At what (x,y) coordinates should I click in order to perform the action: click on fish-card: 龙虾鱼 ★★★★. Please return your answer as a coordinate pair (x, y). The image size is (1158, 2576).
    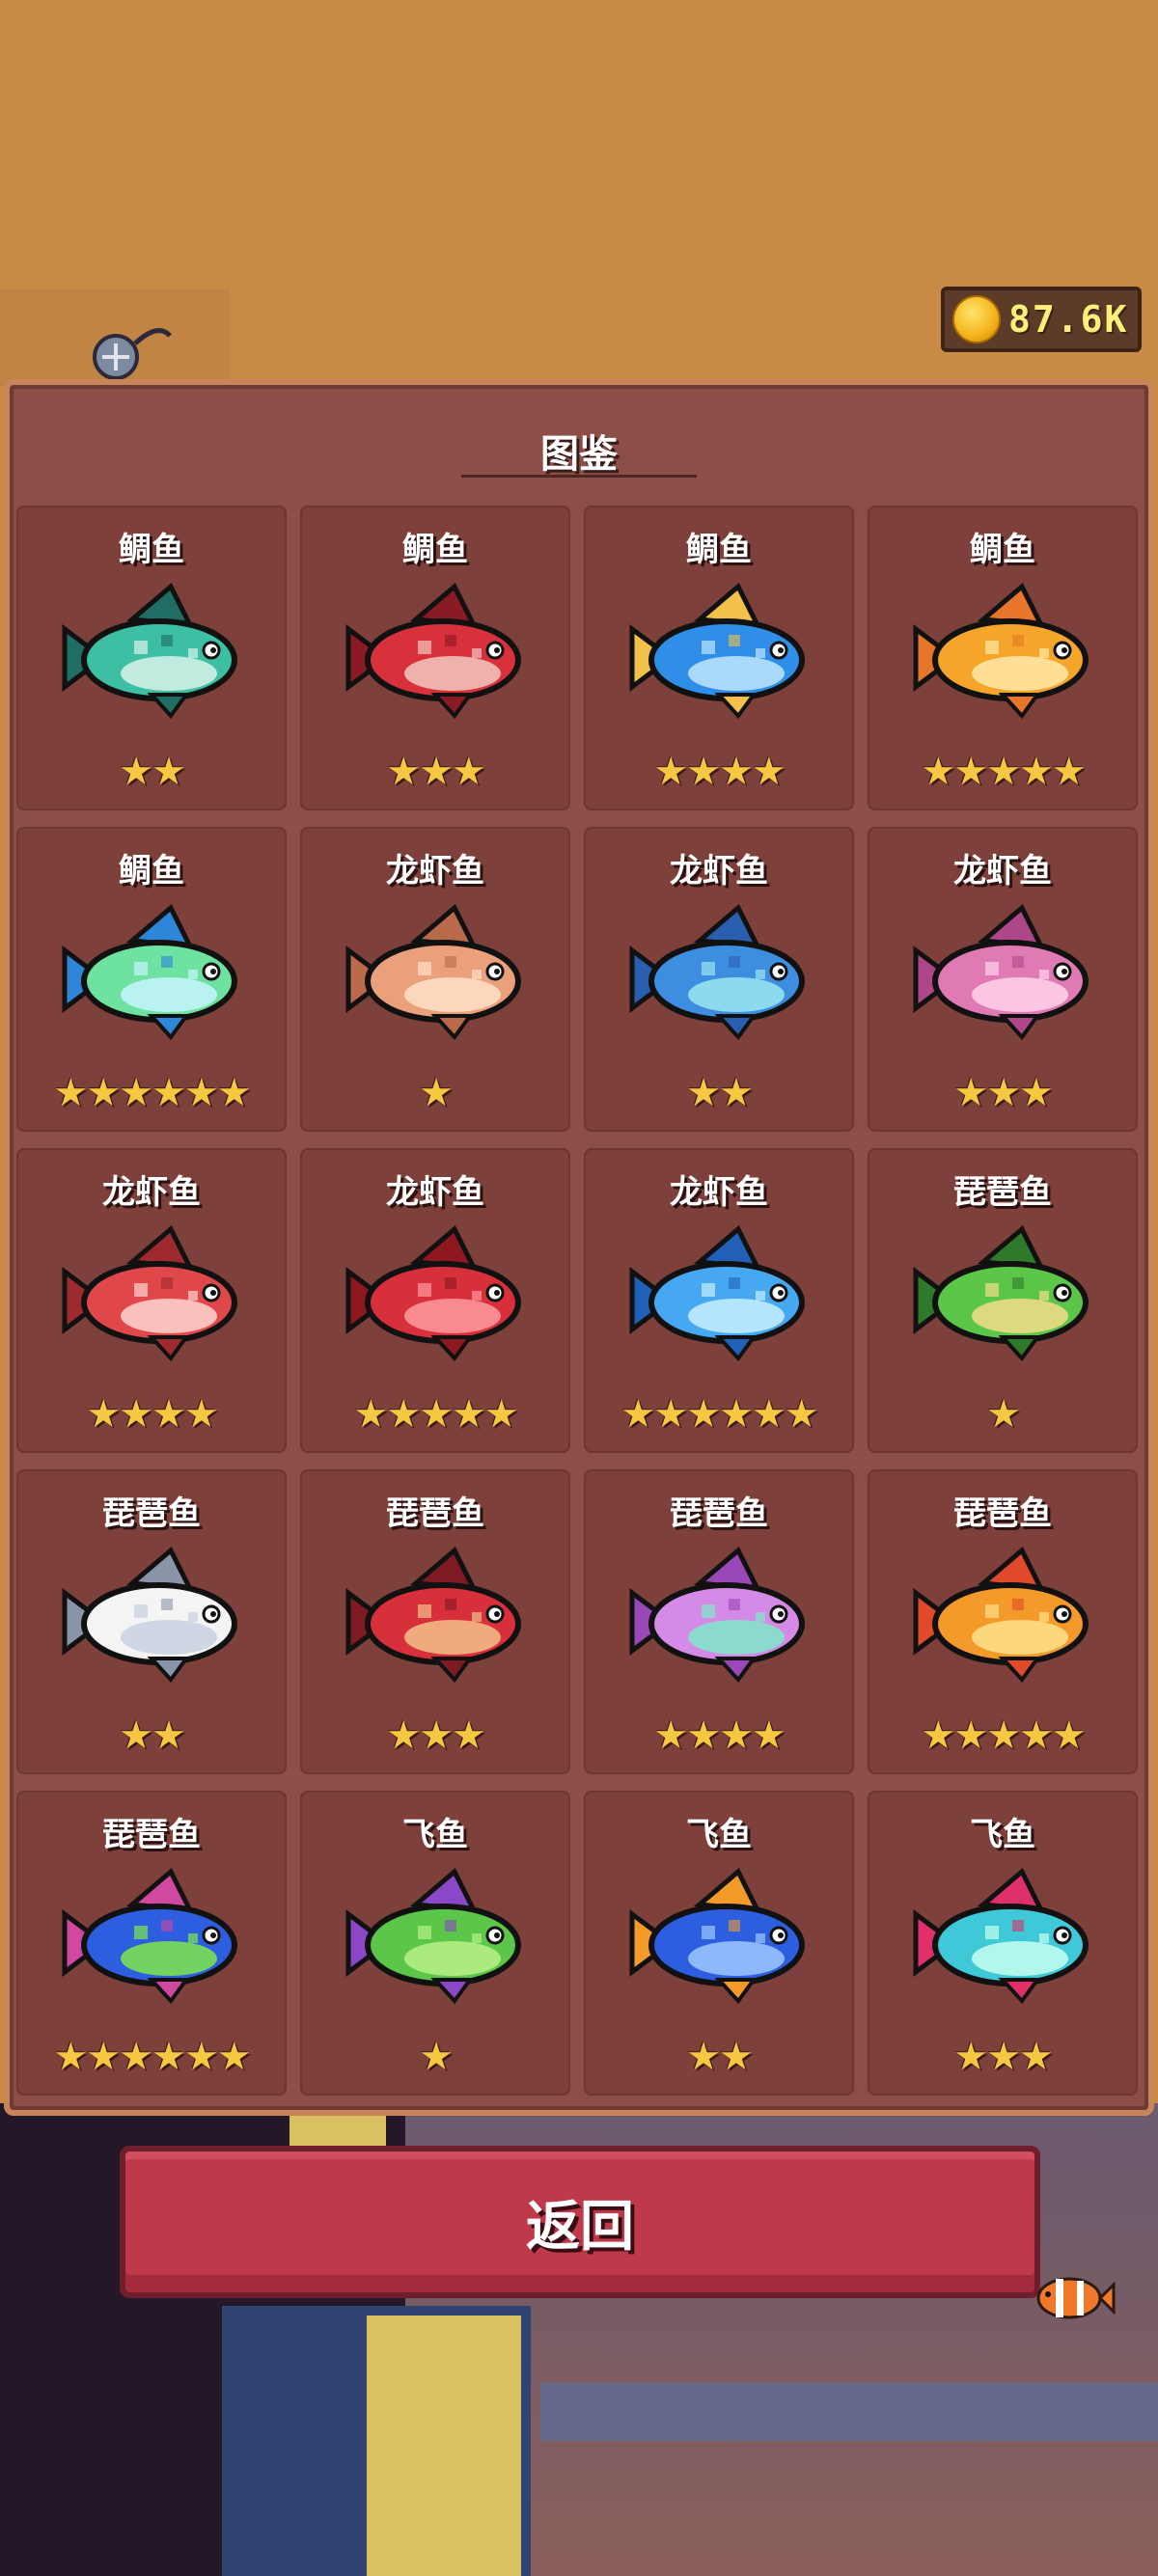
    Looking at the image, I should click on (151, 1300).